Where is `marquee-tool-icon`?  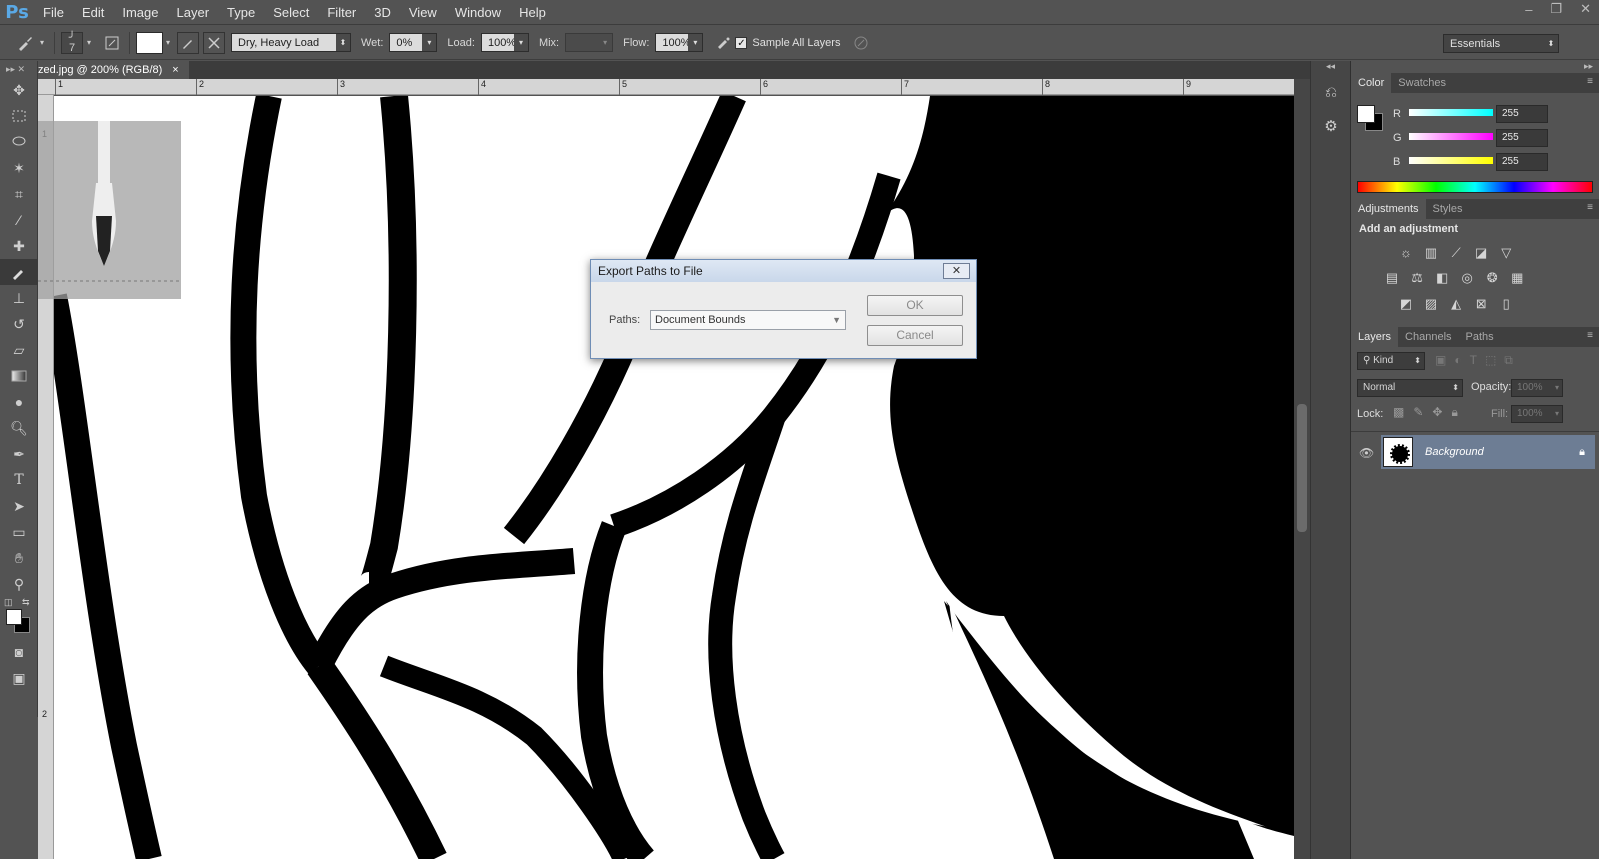 marquee-tool-icon is located at coordinates (19, 116).